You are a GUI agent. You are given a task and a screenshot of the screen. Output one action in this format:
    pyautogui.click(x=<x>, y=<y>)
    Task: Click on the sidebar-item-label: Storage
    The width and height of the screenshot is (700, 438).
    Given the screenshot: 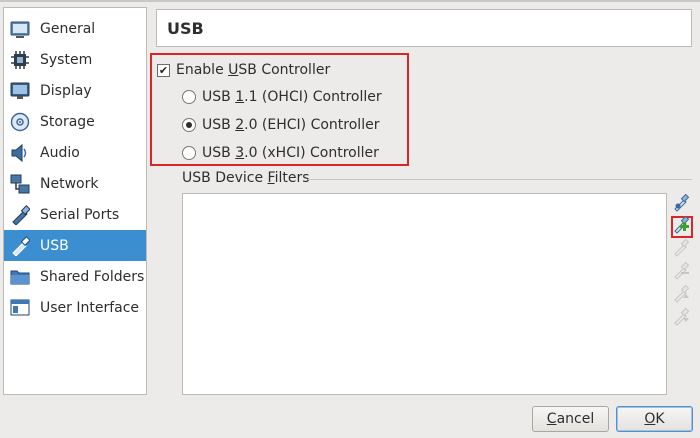 What is the action you would take?
    pyautogui.click(x=67, y=121)
    